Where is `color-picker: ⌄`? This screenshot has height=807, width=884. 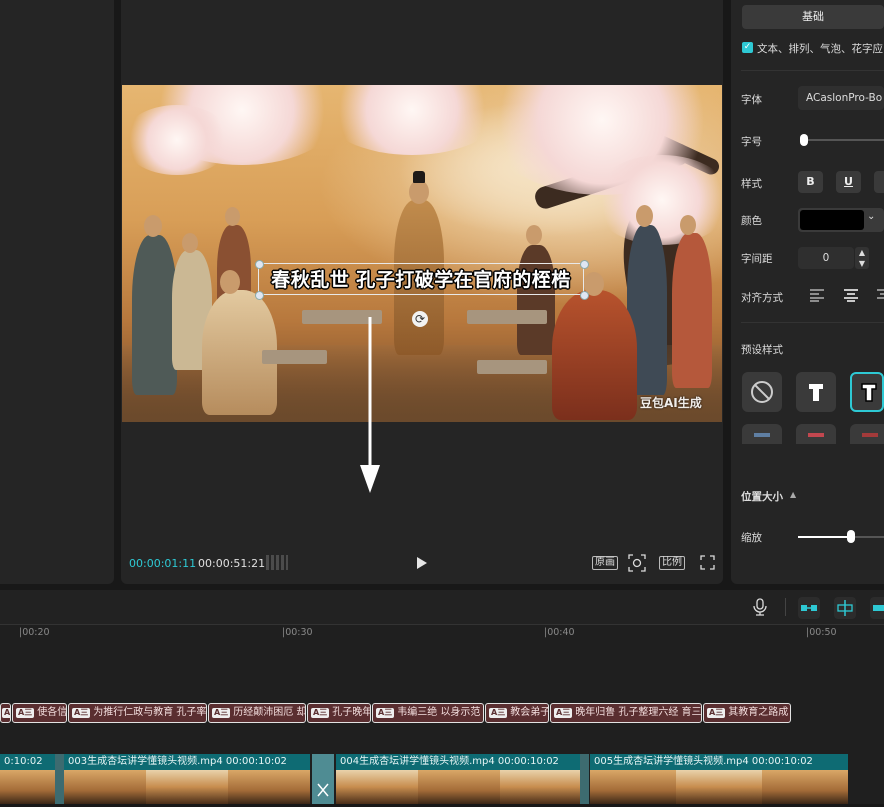
color-picker: ⌄ is located at coordinates (841, 220).